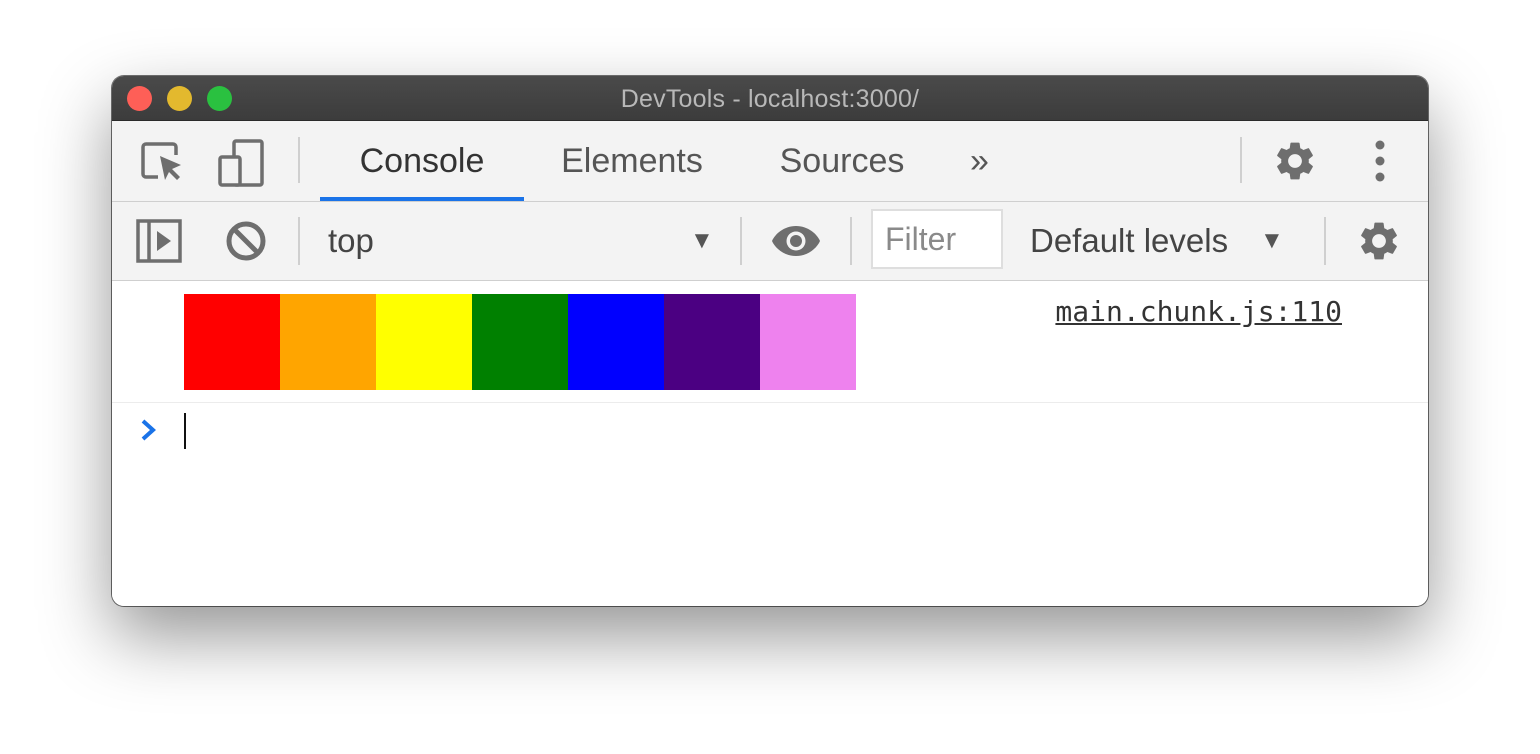 This screenshot has width=1540, height=754. What do you see at coordinates (1198, 311) in the screenshot?
I see `source-link: main.chunk.js:110` at bounding box center [1198, 311].